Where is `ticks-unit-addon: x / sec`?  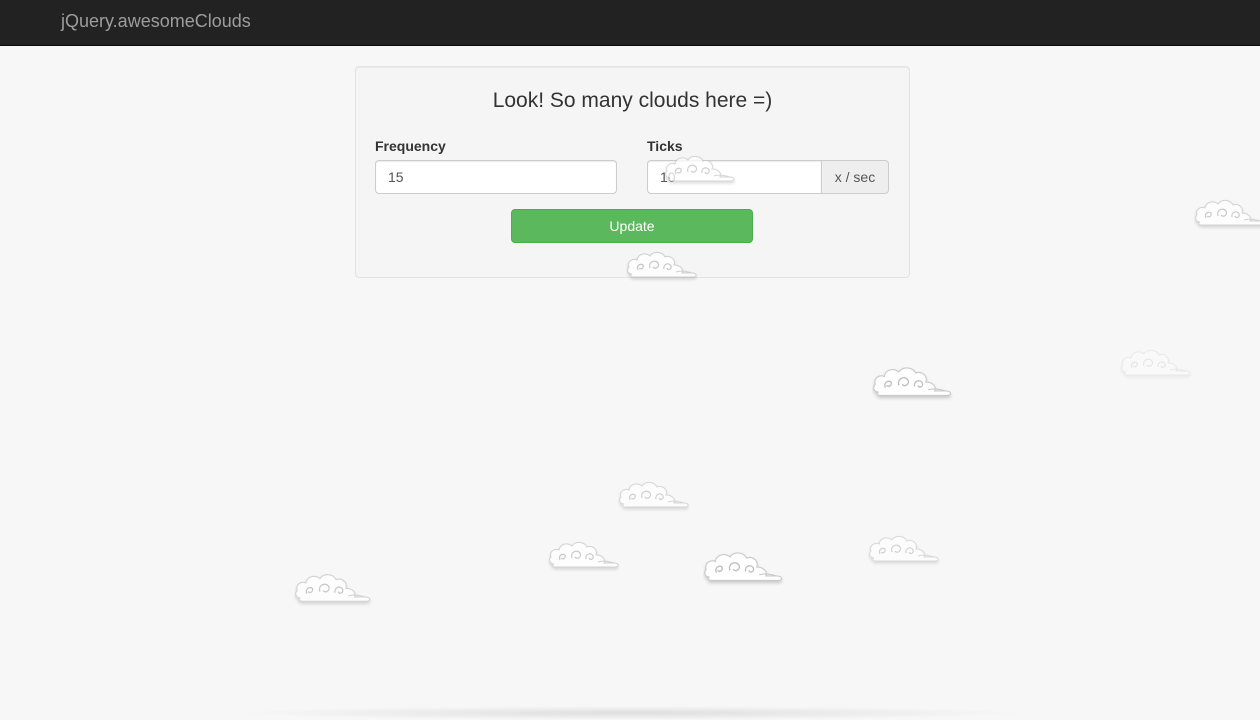
ticks-unit-addon: x / sec is located at coordinates (855, 177).